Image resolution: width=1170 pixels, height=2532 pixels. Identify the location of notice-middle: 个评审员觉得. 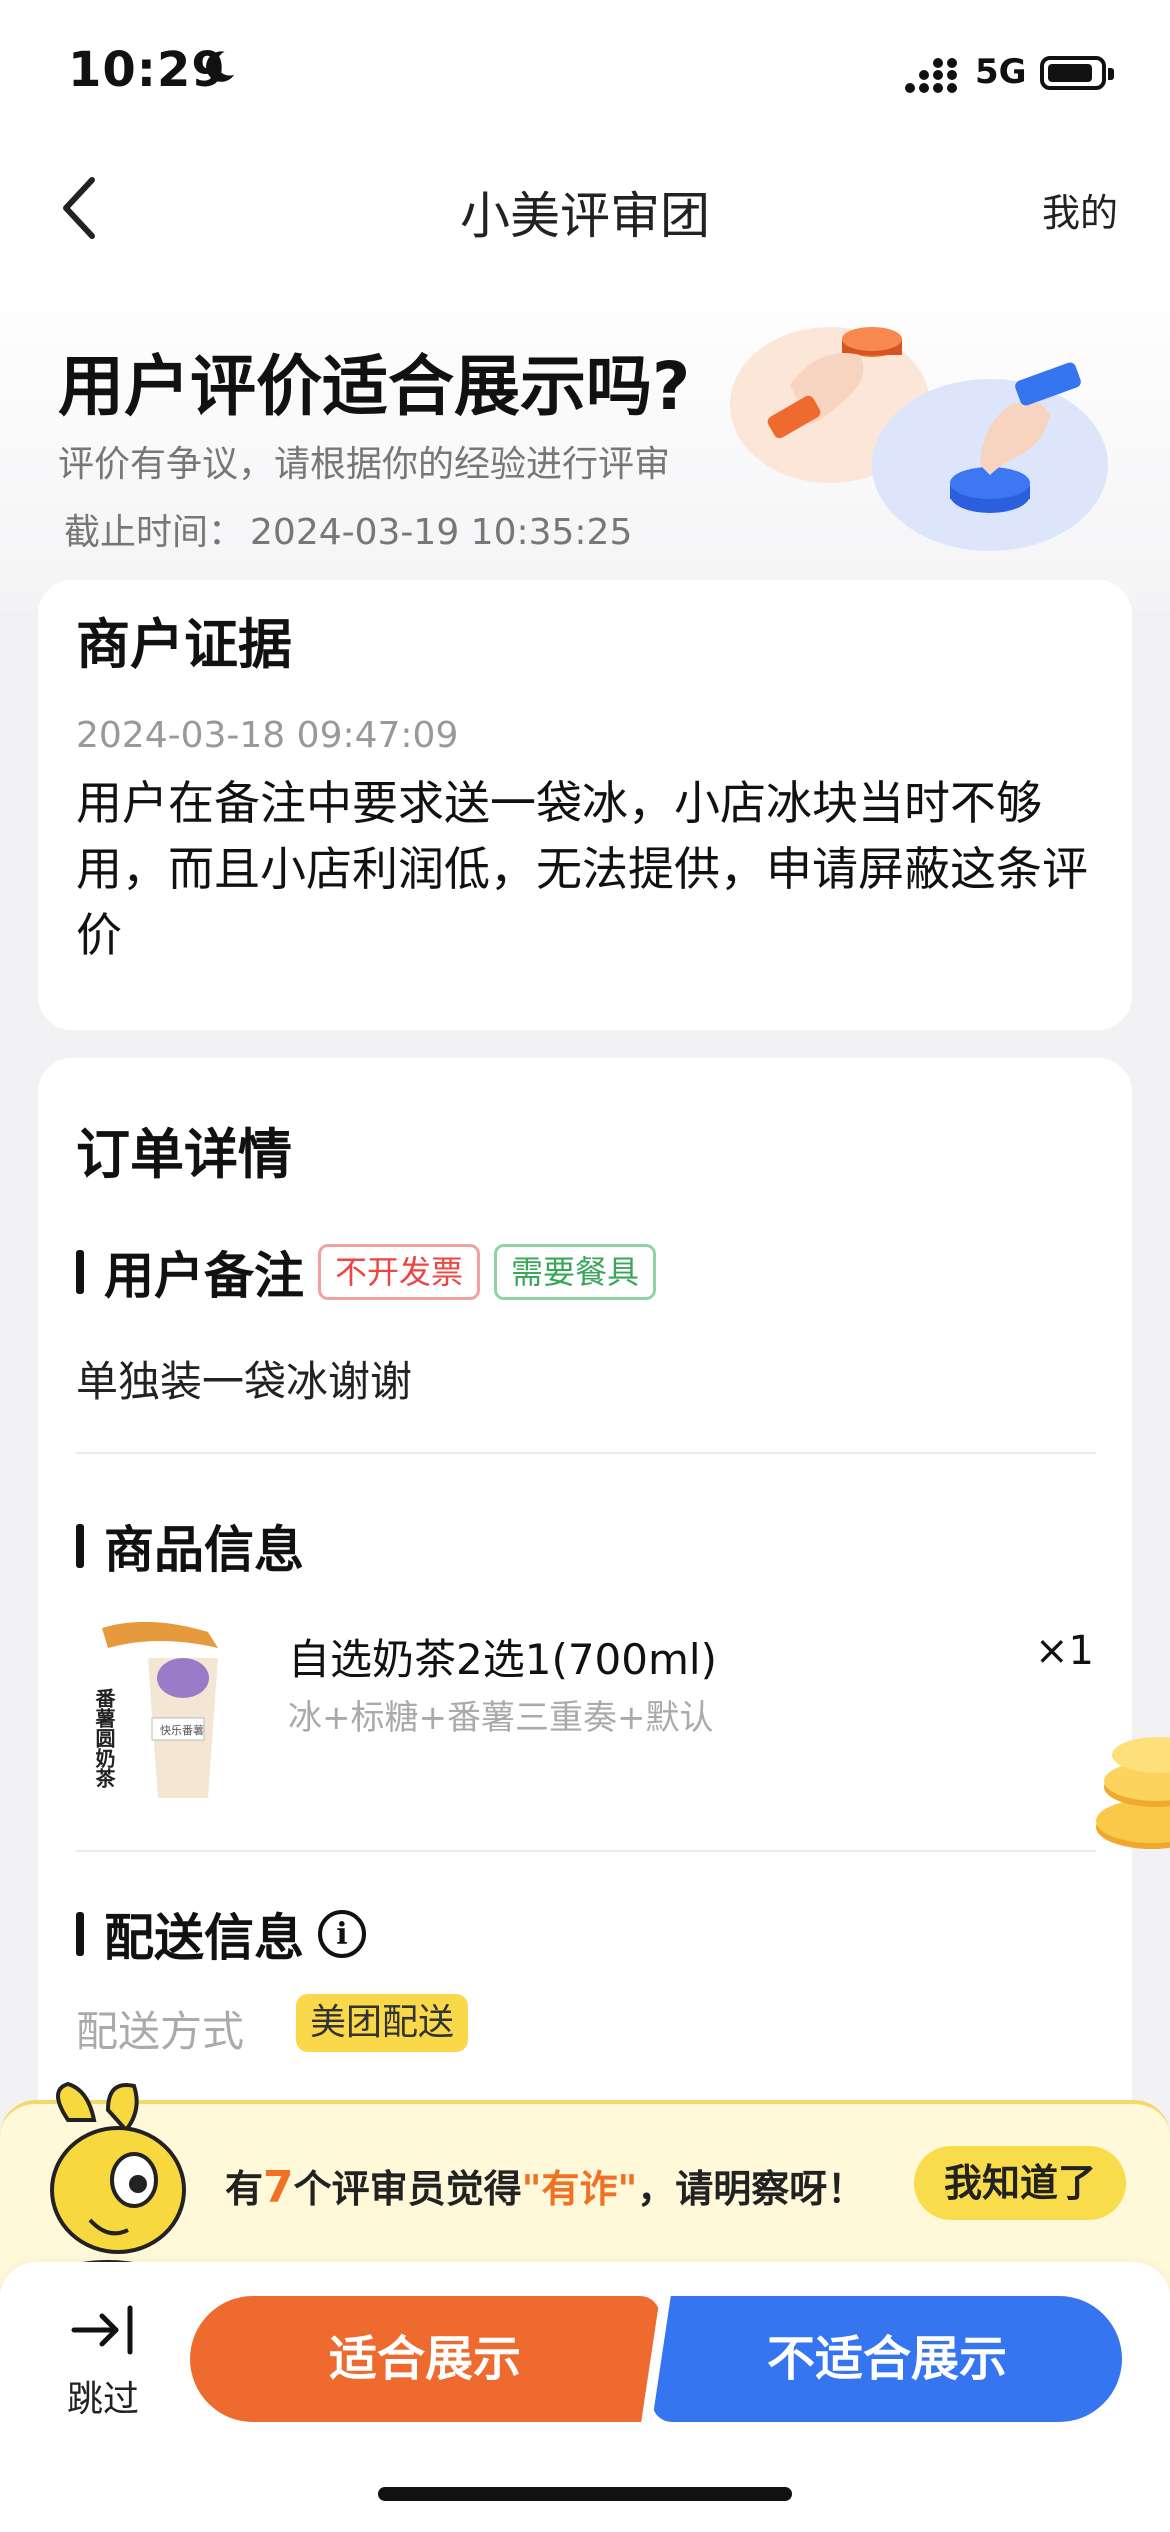
(407, 2189).